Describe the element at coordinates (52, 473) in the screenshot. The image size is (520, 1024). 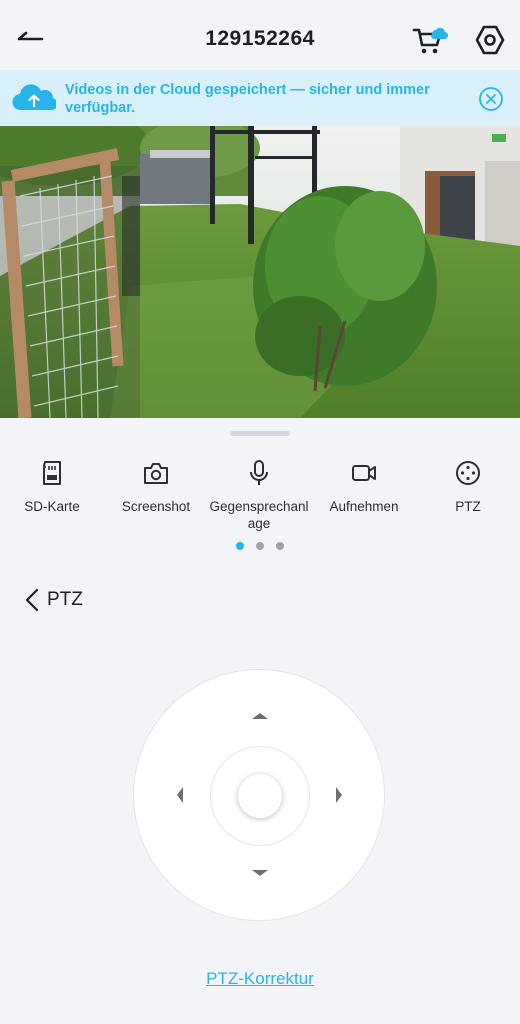
I see `sd-card-icon` at that location.